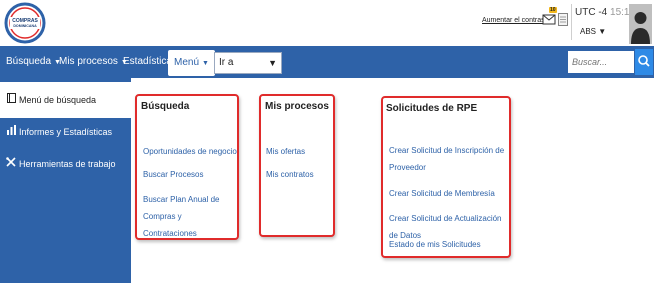 This screenshot has height=283, width=654. I want to click on compras-dominicana-logo: COMPRAS DOMINICANA, so click(25, 23).